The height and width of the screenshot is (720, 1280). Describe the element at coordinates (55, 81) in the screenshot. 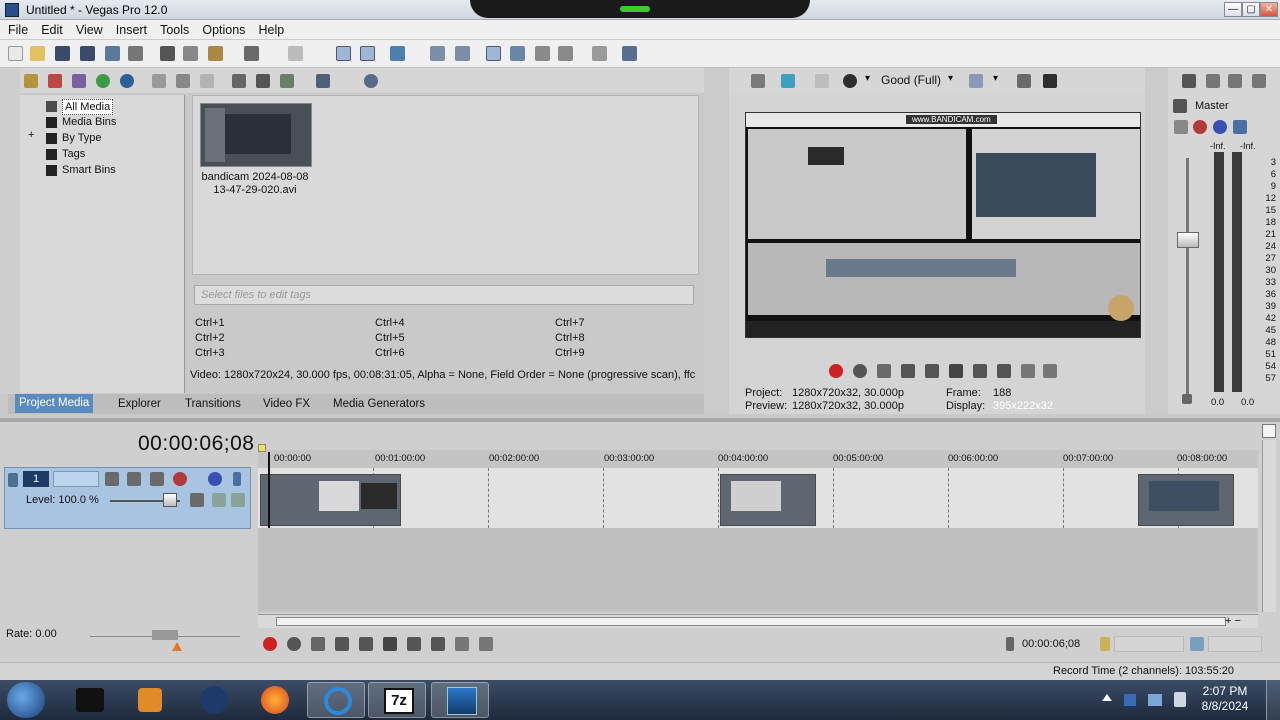

I see `capture-video-icon` at that location.